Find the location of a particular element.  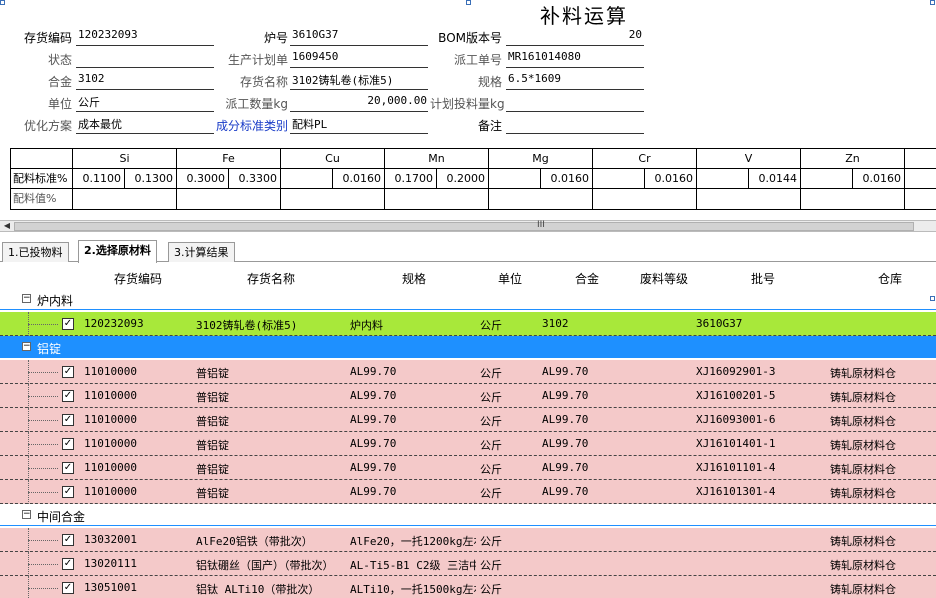

dispatch-qty-field: 20,000.00 is located at coordinates (359, 103).